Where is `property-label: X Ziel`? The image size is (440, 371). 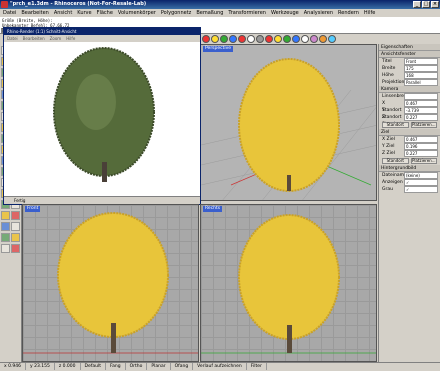 property-label: X Ziel is located at coordinates (388, 139).